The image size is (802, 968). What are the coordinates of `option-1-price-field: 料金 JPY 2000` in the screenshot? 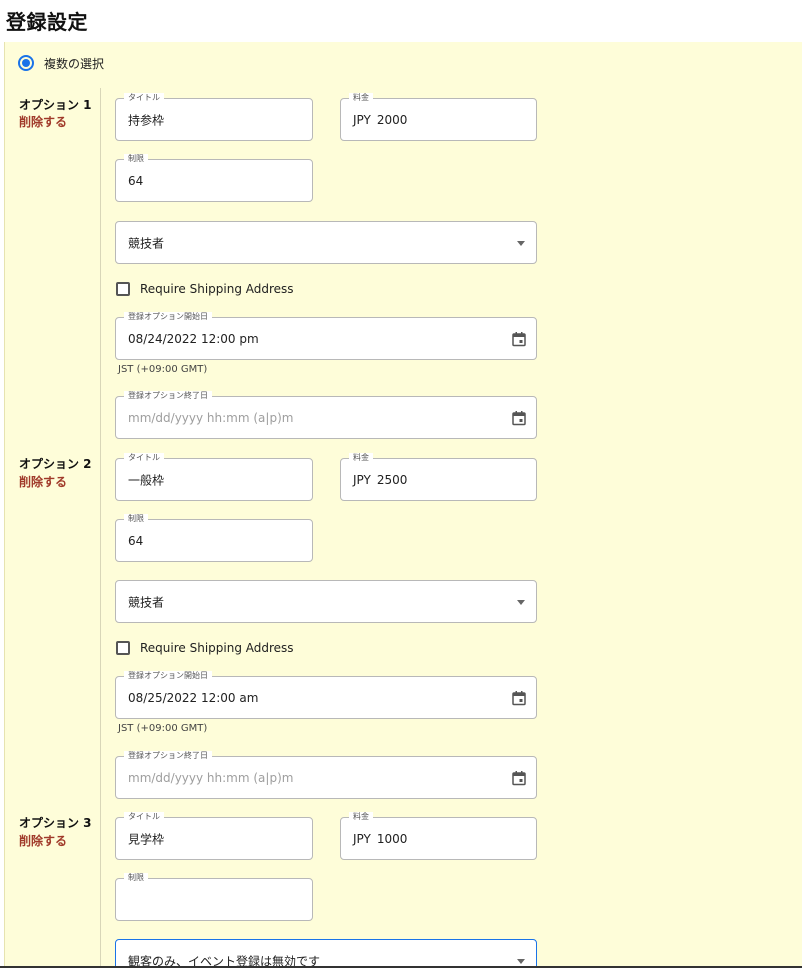 It's located at (438, 117).